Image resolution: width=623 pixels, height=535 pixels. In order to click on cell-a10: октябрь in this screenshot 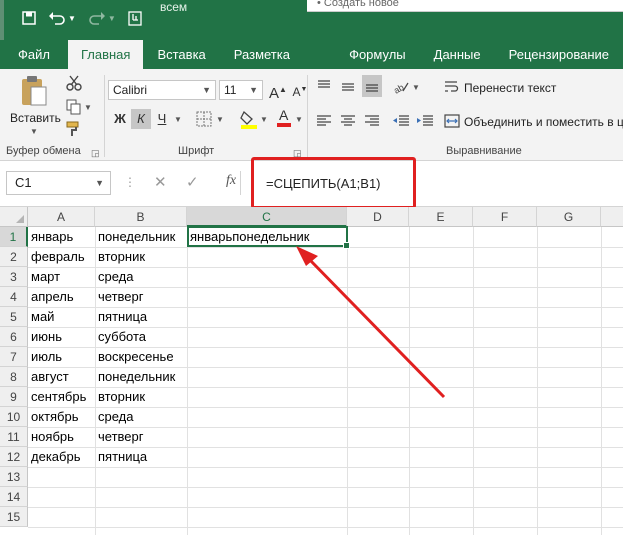, I will do `click(53, 417)`.